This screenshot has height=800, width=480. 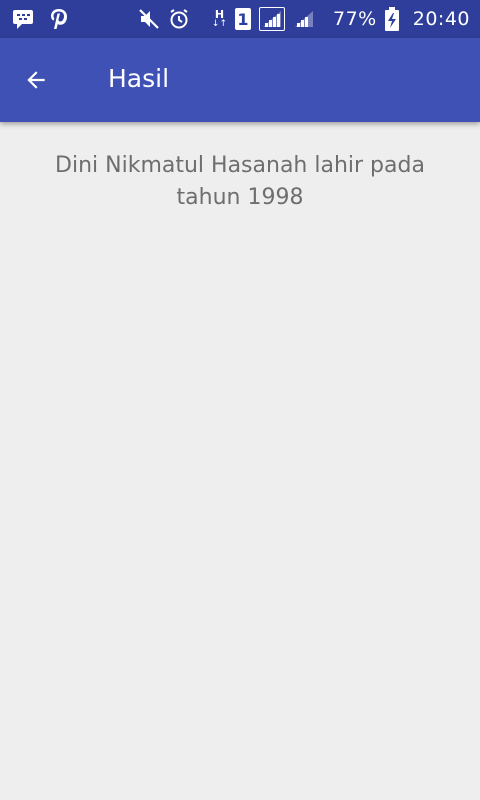 I want to click on alarm-icon, so click(x=179, y=19).